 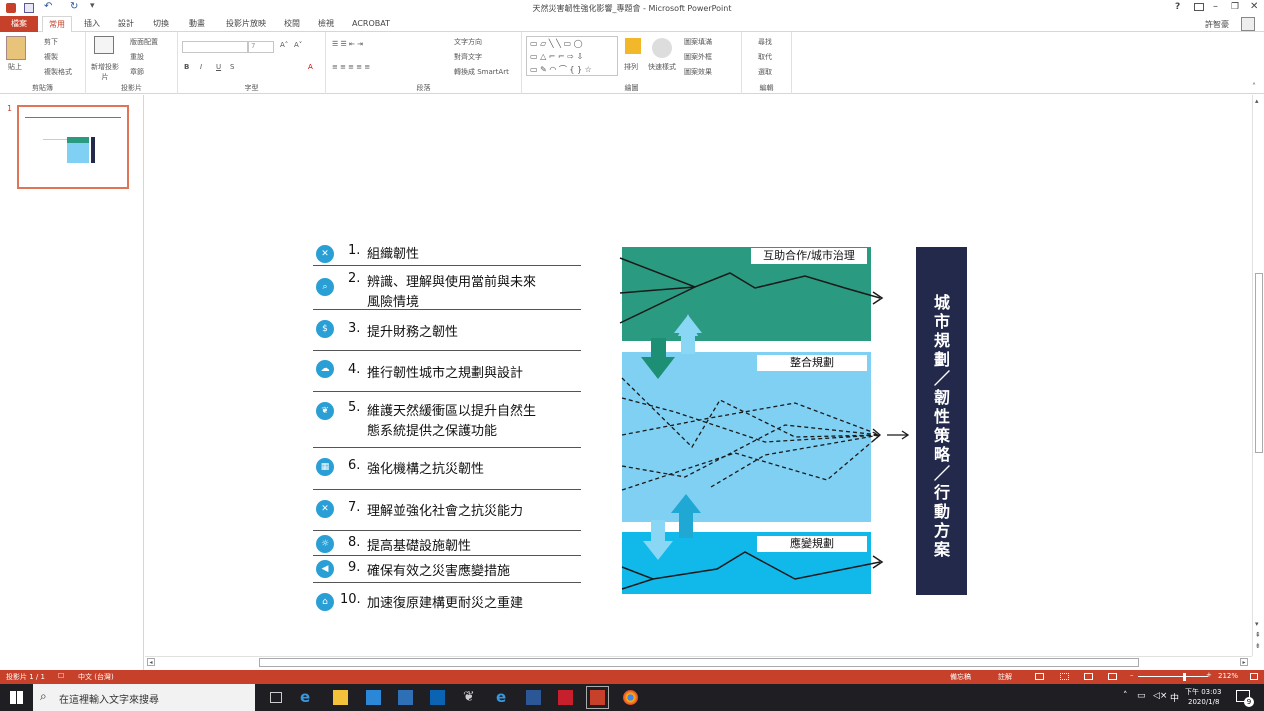 I want to click on paste-icon, so click(x=16, y=48).